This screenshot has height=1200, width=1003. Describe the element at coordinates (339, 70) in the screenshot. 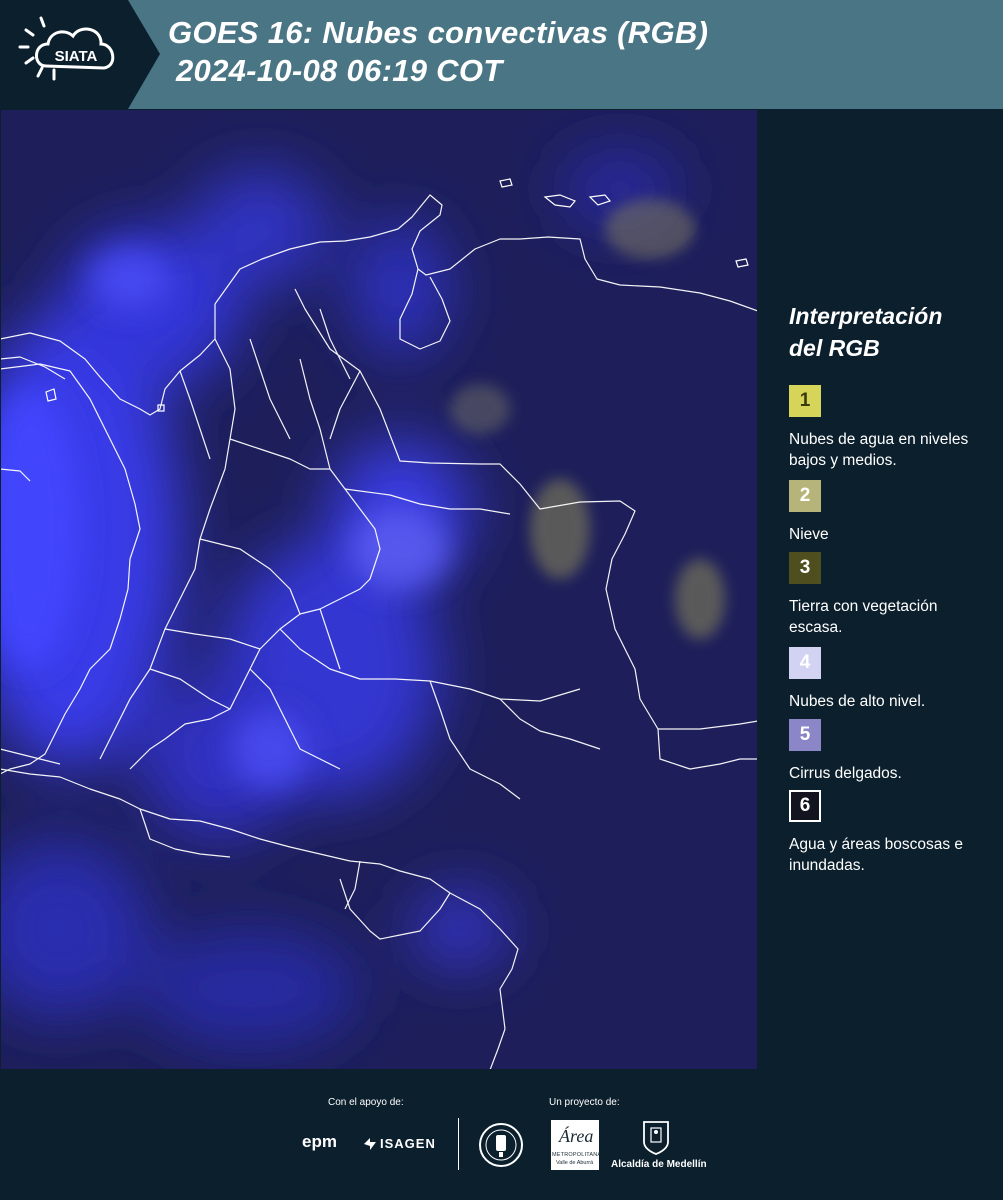

I see `title-line-2: 2024-10-08 06:19 COT` at that location.